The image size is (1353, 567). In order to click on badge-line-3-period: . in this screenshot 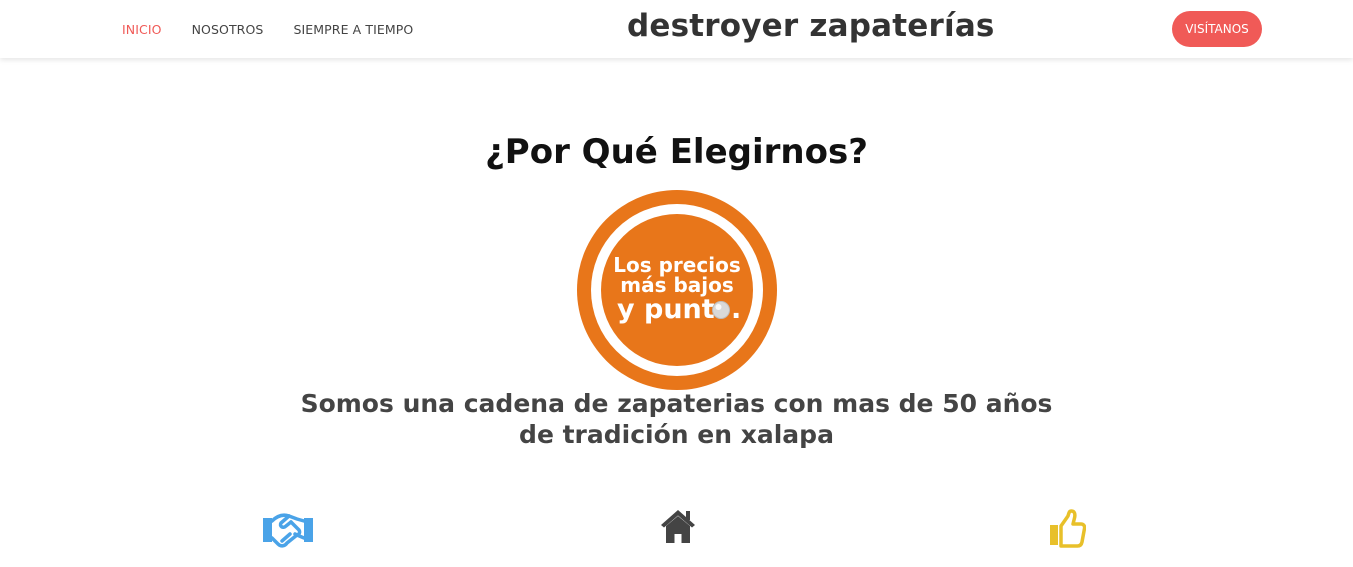, I will do `click(736, 309)`.